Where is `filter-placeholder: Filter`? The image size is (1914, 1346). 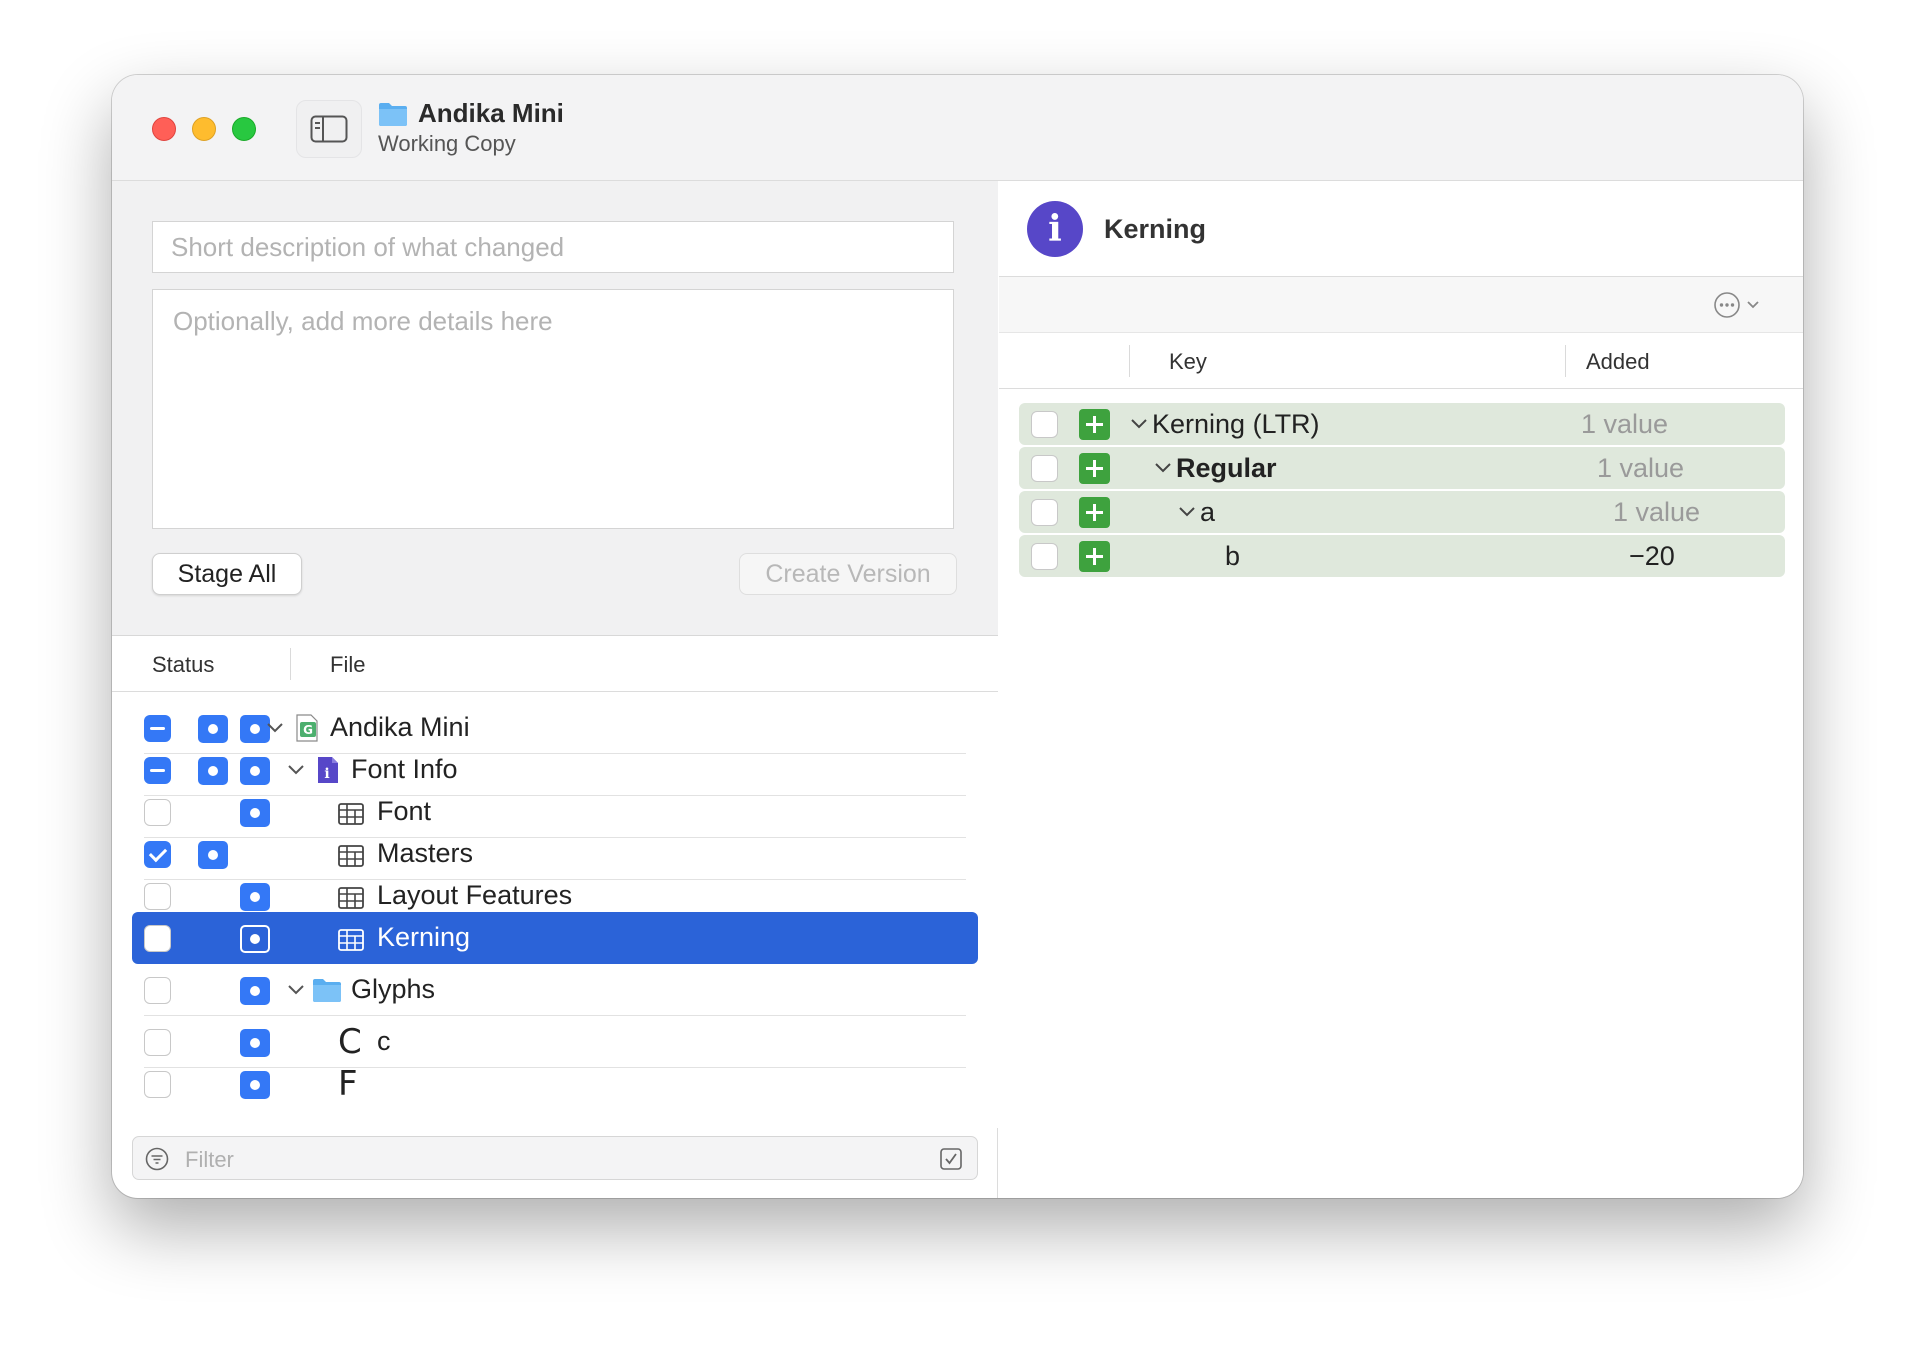
filter-placeholder: Filter is located at coordinates (209, 1159).